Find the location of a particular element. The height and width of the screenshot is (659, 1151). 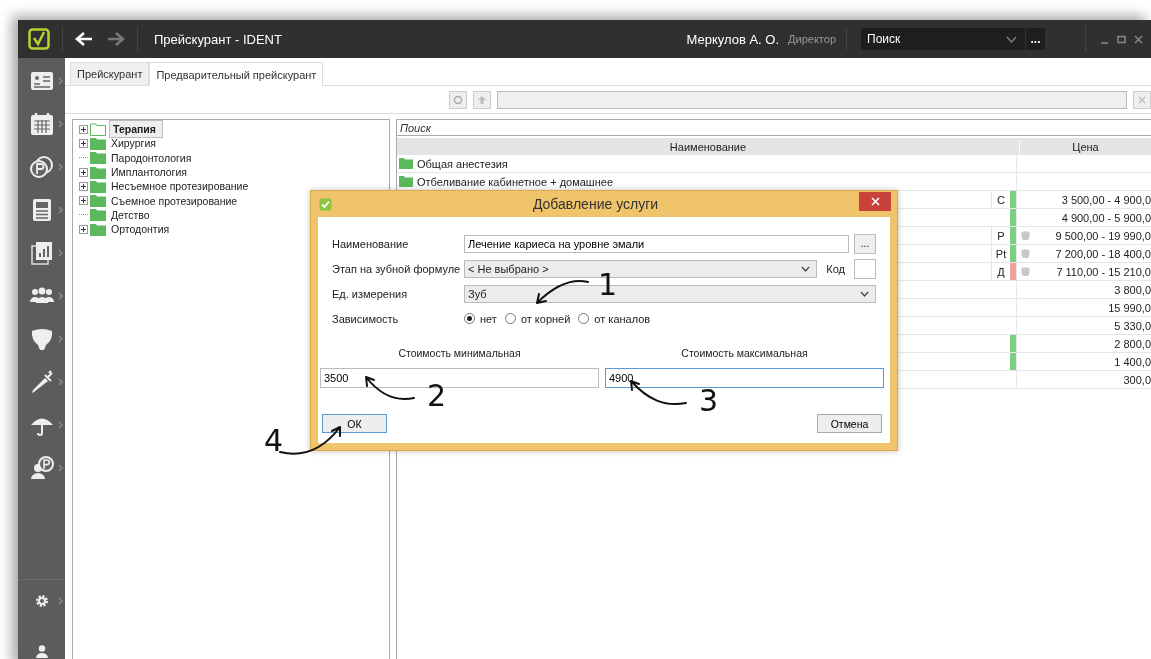

ok-button: ОК is located at coordinates (354, 423).